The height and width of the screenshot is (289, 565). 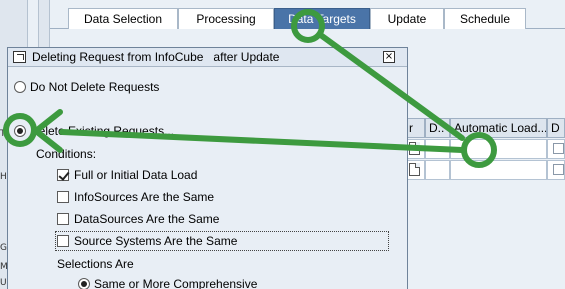 I want to click on tab-data-selection: Data Selection, so click(x=123, y=18).